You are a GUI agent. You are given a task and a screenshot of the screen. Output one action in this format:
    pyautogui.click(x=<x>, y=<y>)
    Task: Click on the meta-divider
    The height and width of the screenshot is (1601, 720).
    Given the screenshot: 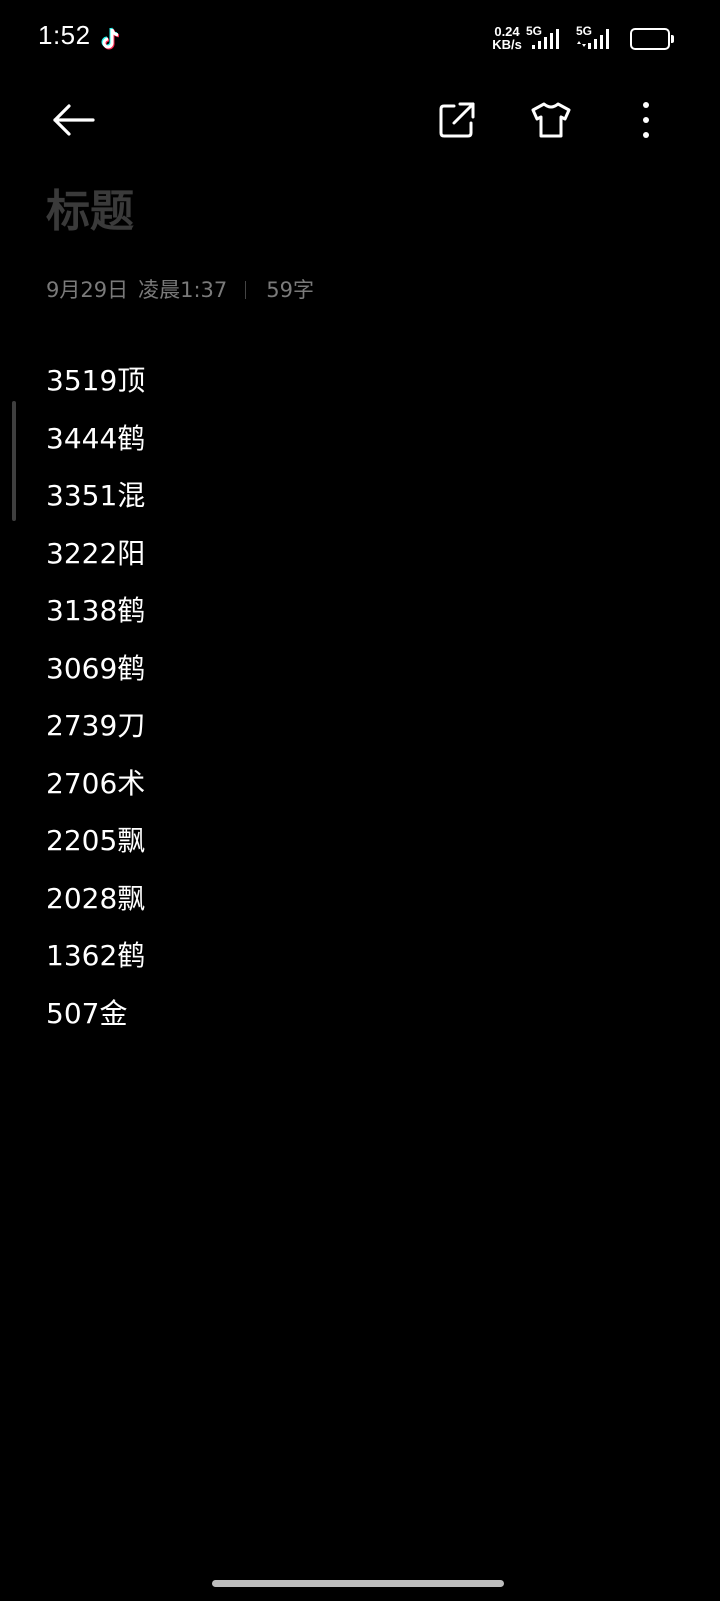 What is the action you would take?
    pyautogui.click(x=246, y=290)
    